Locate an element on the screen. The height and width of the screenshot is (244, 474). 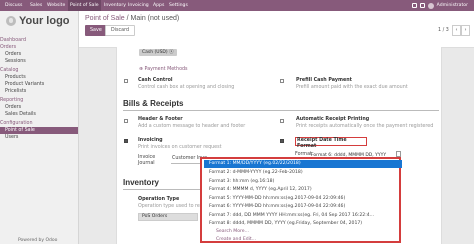
pager-next-button: › is located at coordinates (465, 30).